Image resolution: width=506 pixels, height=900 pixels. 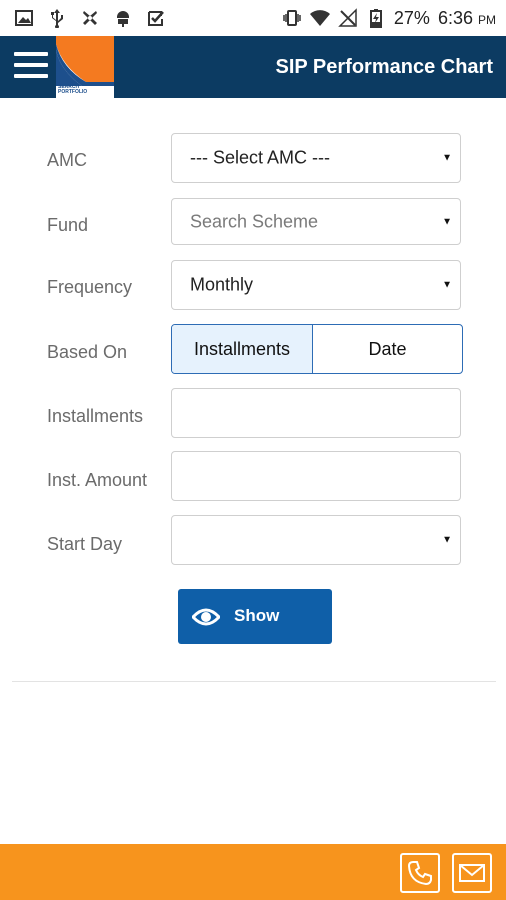 What do you see at coordinates (68, 225) in the screenshot?
I see `fund-label: Fund` at bounding box center [68, 225].